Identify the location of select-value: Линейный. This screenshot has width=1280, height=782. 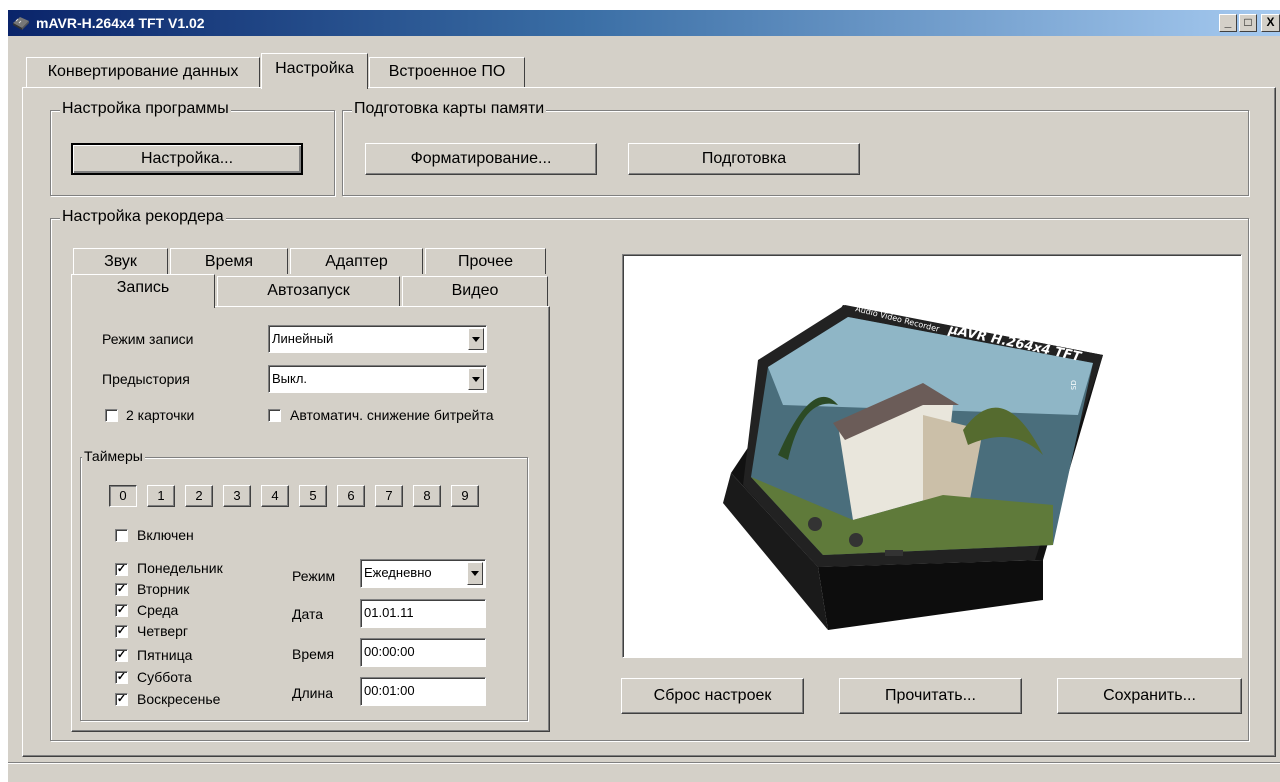
(303, 338).